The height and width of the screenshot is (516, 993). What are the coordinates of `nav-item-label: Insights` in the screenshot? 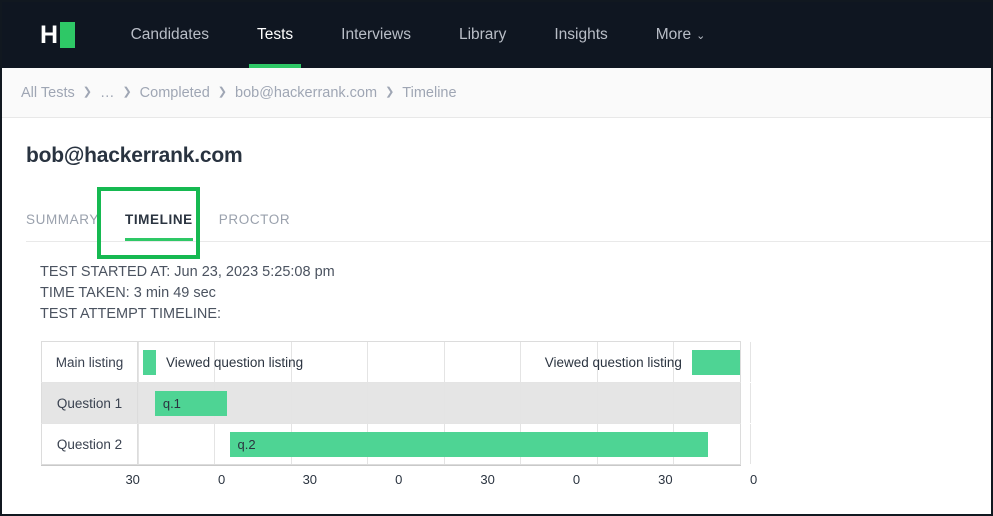 It's located at (581, 34).